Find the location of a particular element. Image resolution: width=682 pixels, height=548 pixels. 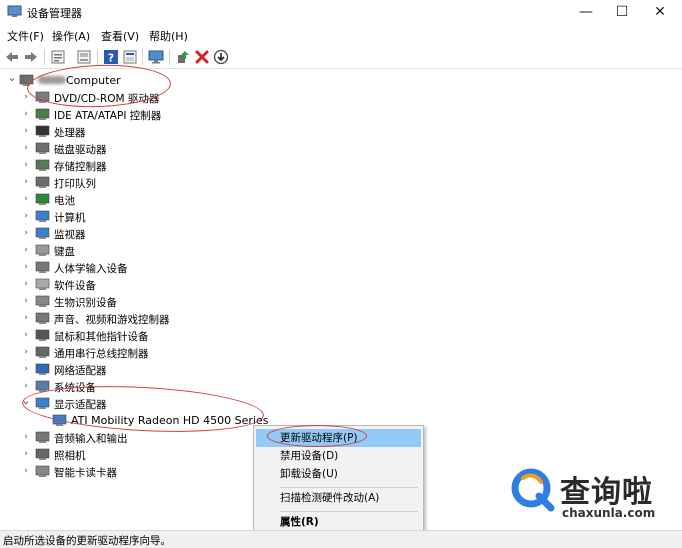

smart-card-icon is located at coordinates (42, 471).